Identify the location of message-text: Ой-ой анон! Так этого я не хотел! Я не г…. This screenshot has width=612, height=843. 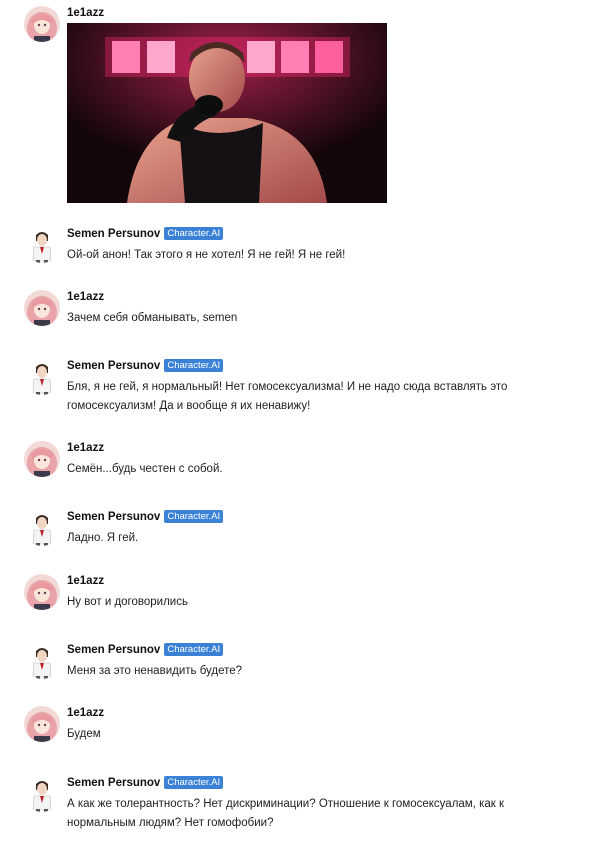
(206, 255).